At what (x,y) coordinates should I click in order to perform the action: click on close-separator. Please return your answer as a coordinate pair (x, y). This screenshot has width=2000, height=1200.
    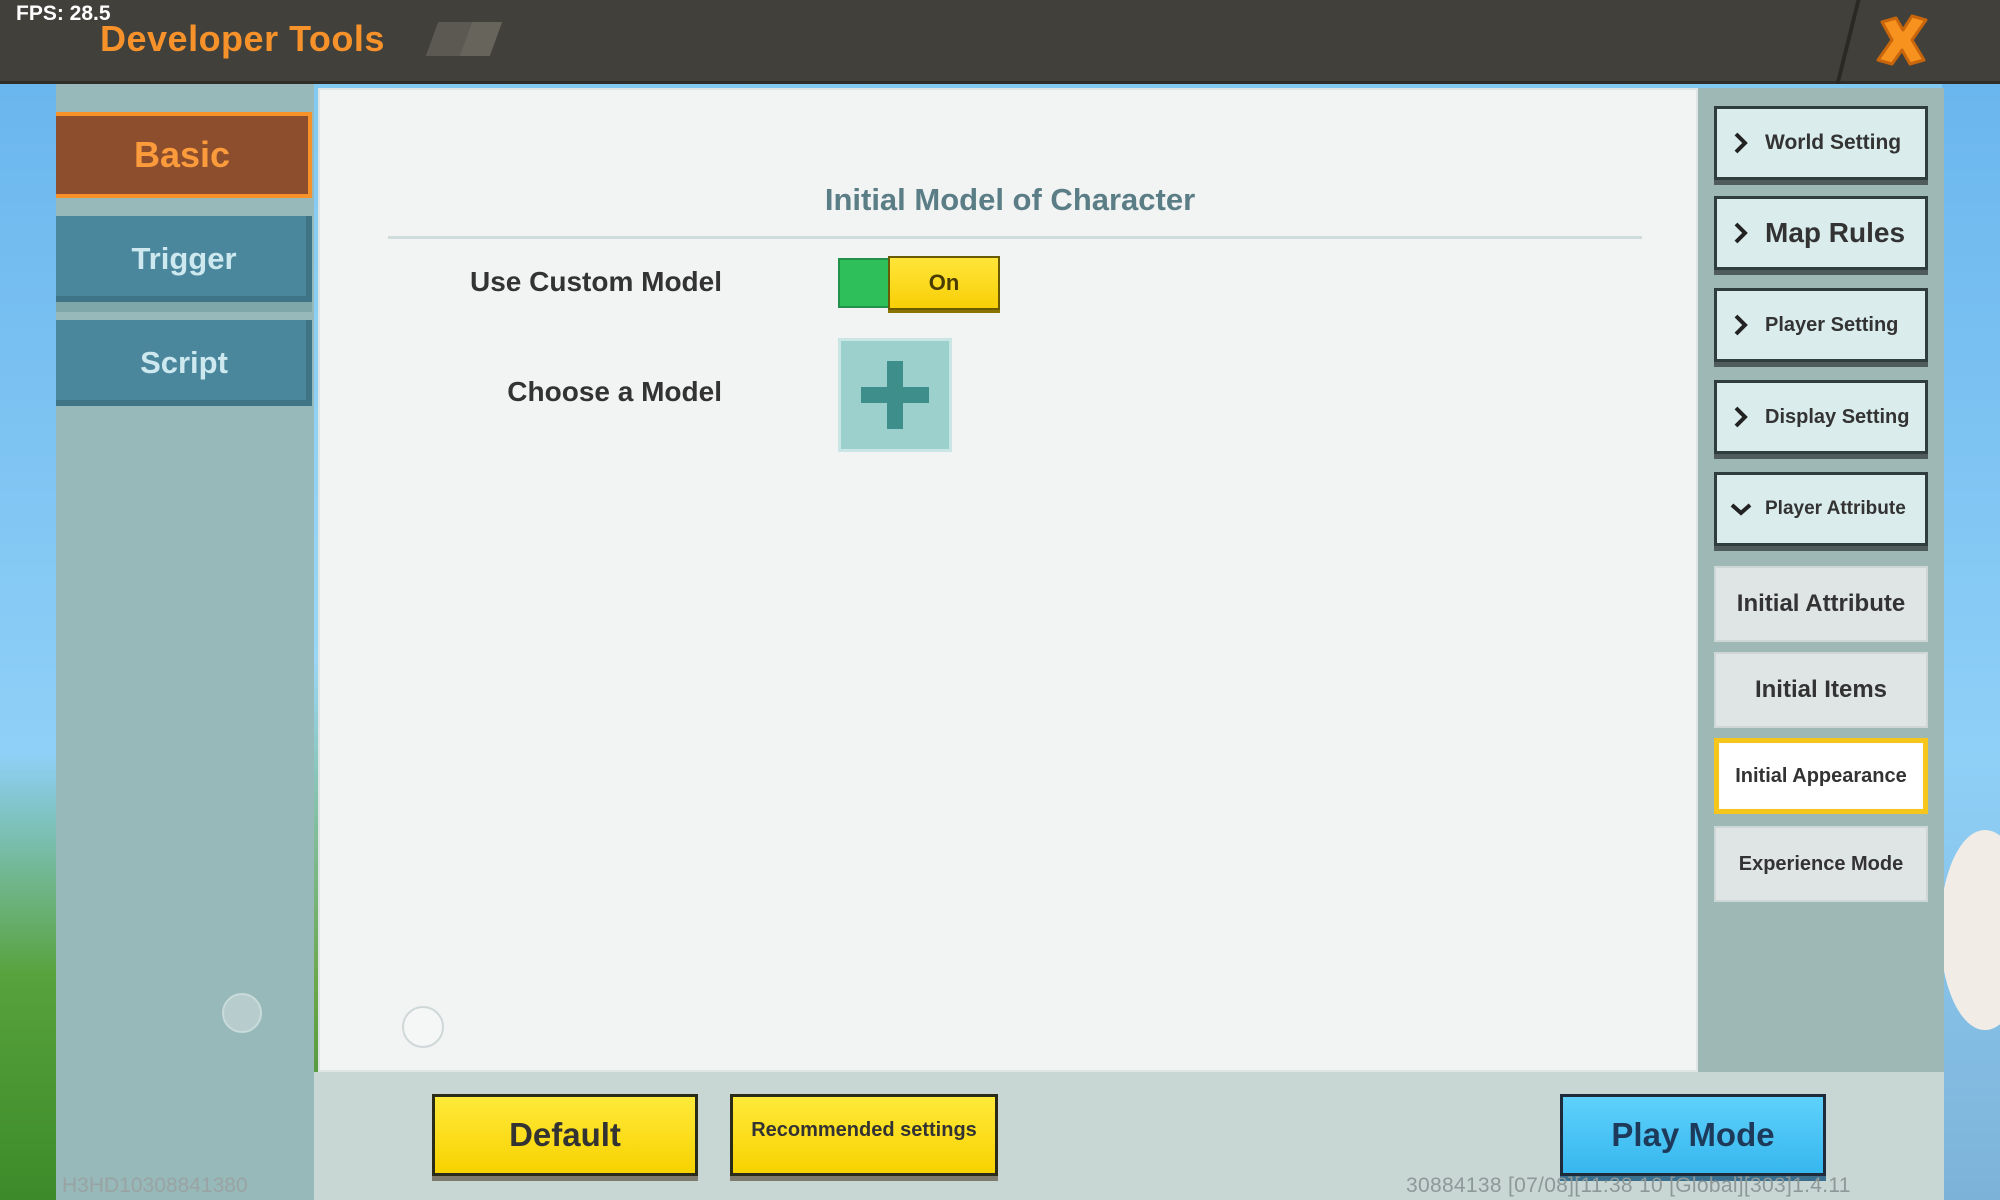
    Looking at the image, I should click on (1848, 42).